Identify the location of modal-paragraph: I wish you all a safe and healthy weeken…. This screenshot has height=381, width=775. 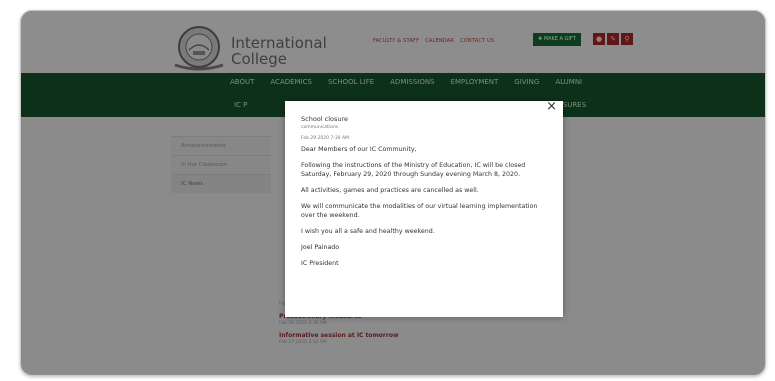
(368, 231).